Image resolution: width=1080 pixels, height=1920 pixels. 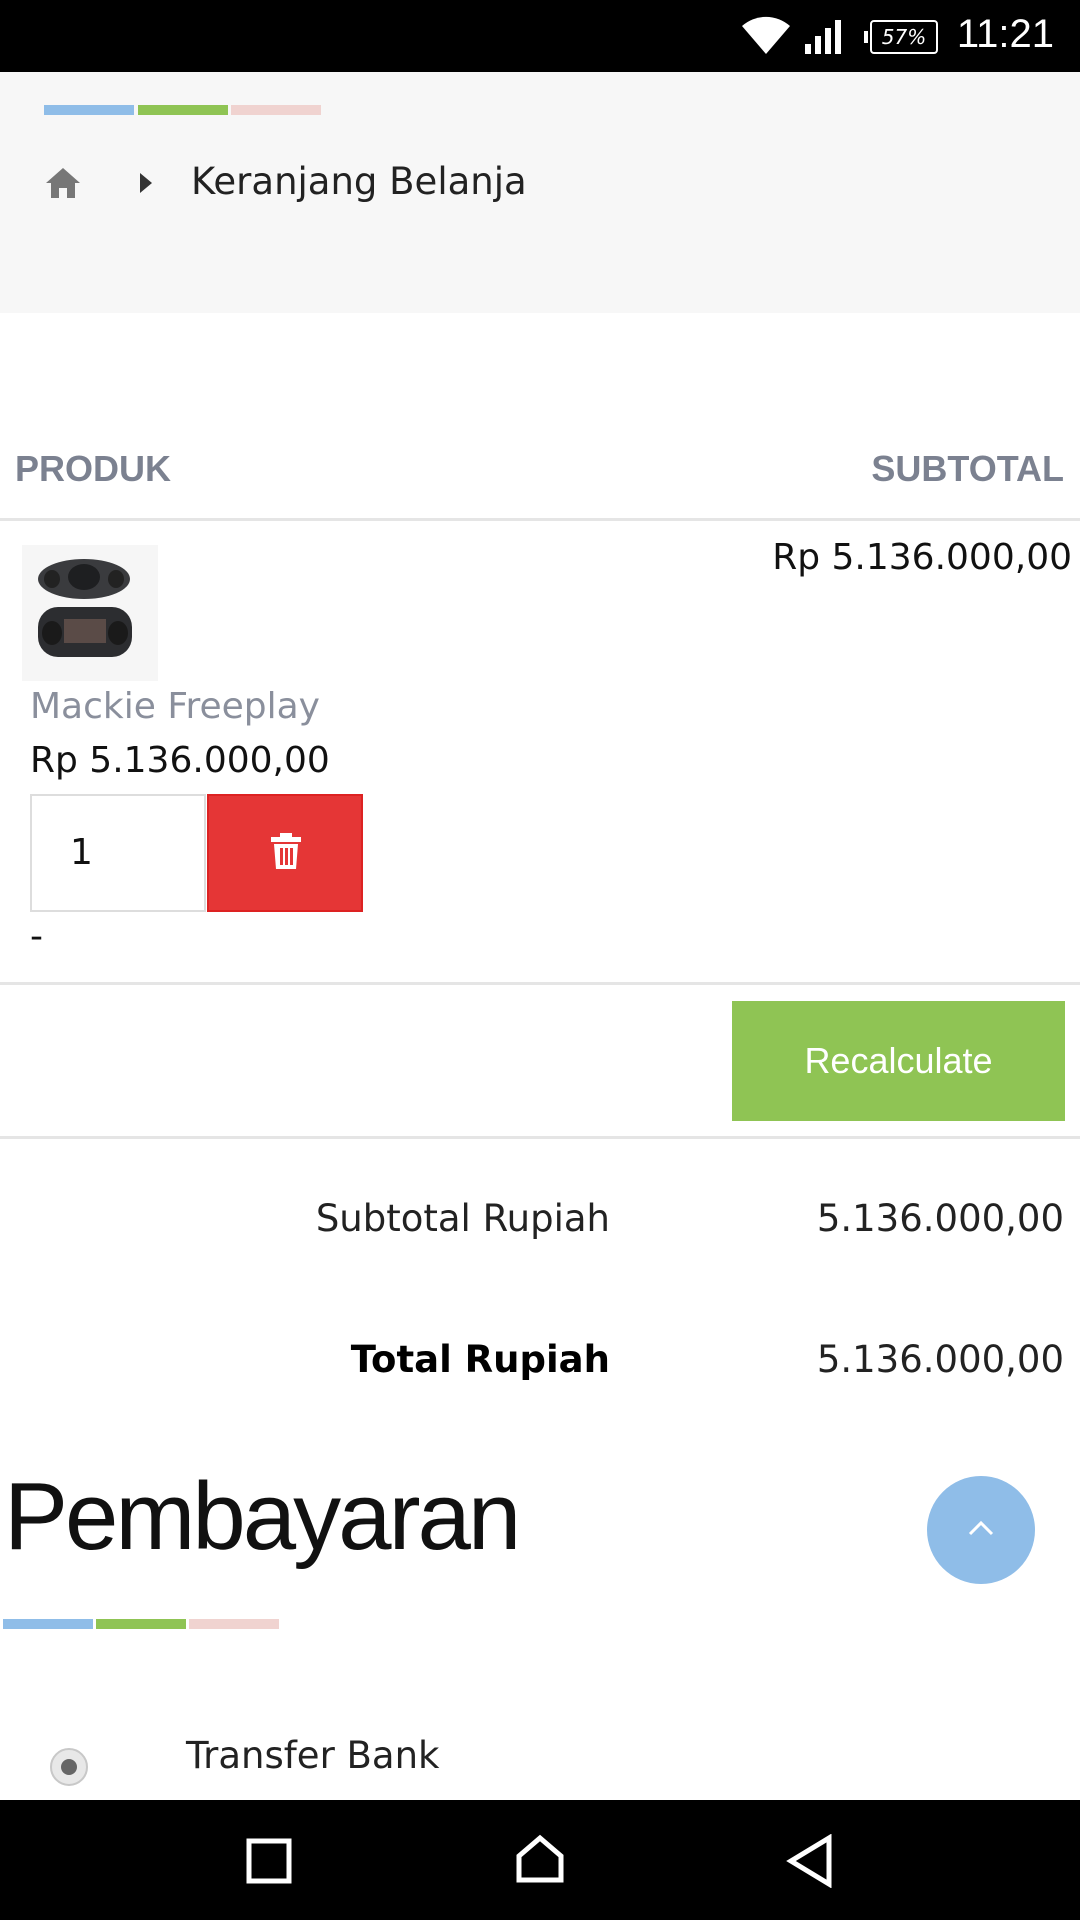 I want to click on breadcrumb-current: Keranjang Belanja, so click(x=359, y=181).